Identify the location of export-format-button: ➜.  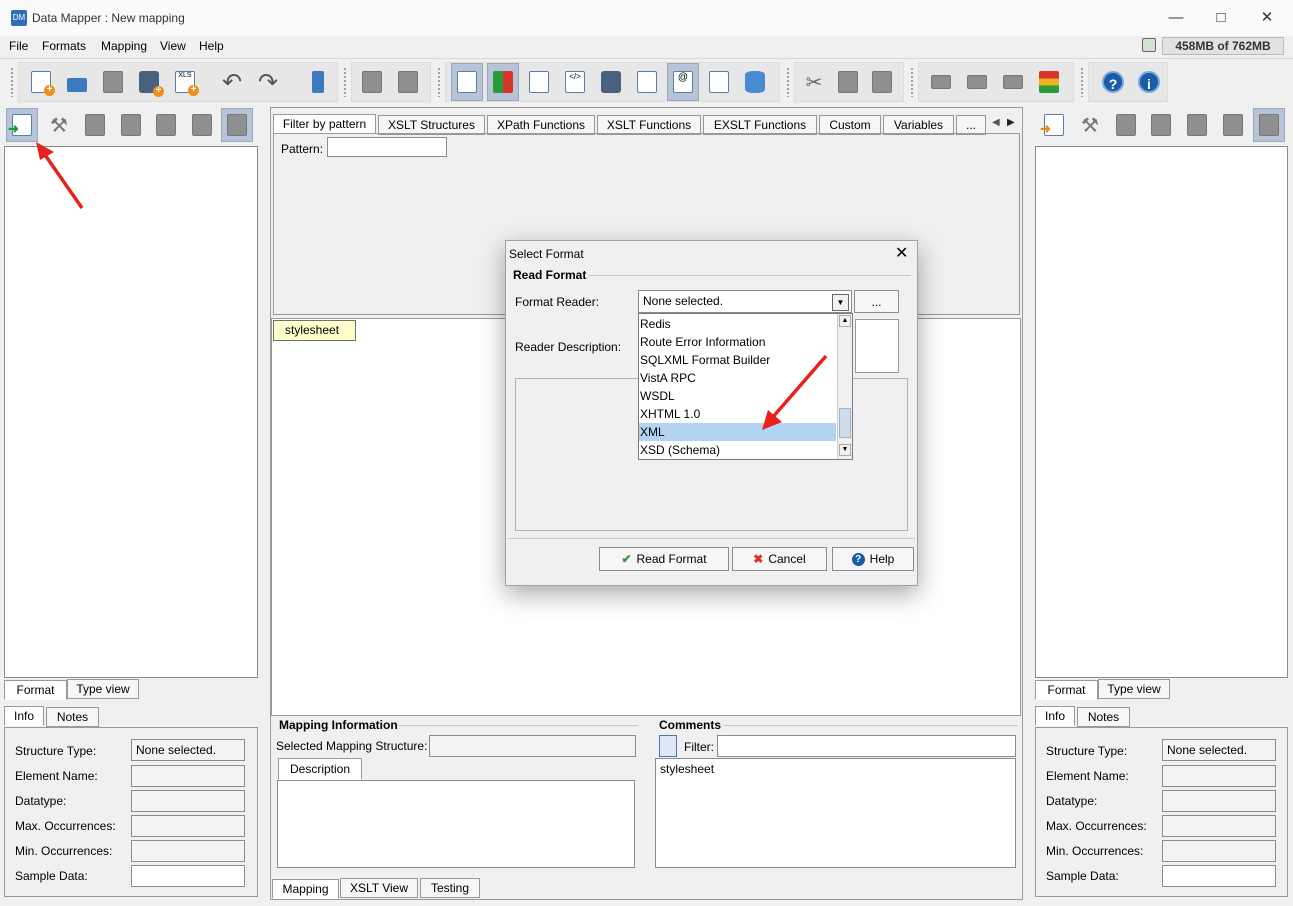
(1054, 125).